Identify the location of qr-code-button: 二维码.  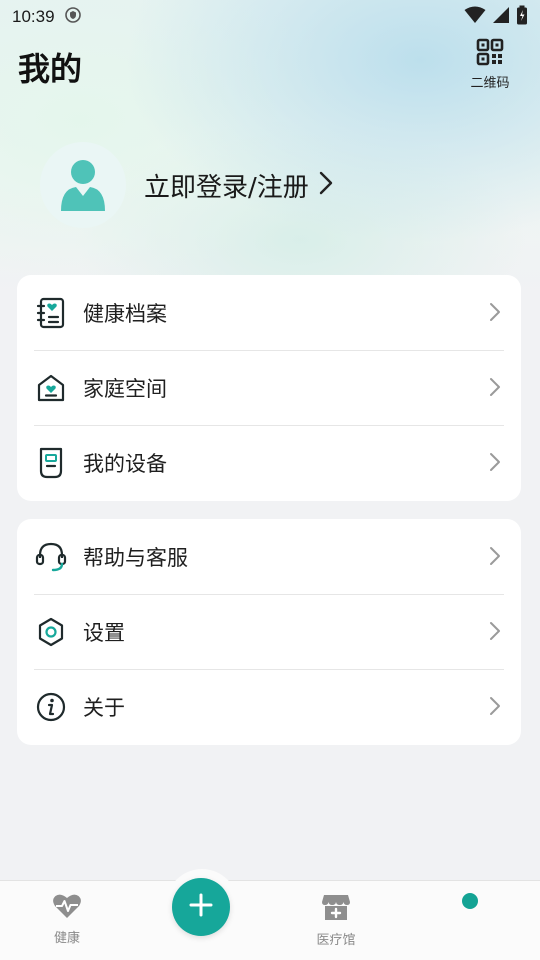
(490, 65).